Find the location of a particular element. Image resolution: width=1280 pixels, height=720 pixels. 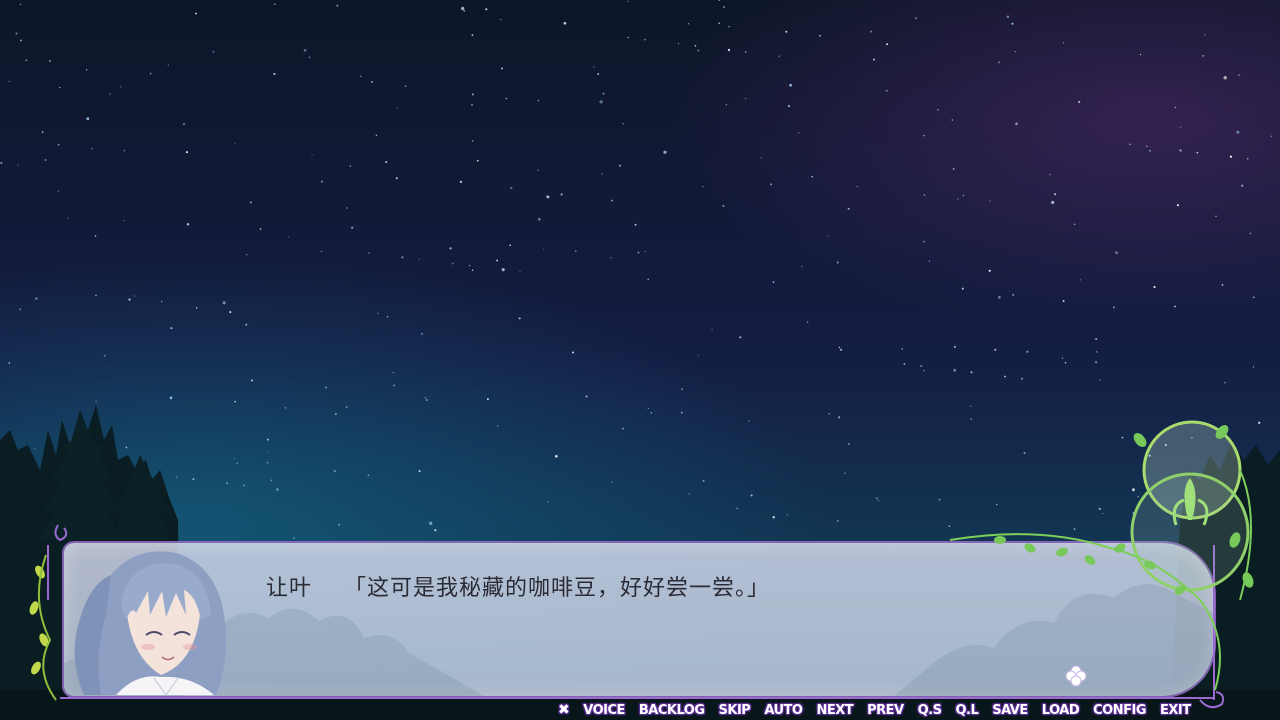

menu-next: NEXT is located at coordinates (834, 710).